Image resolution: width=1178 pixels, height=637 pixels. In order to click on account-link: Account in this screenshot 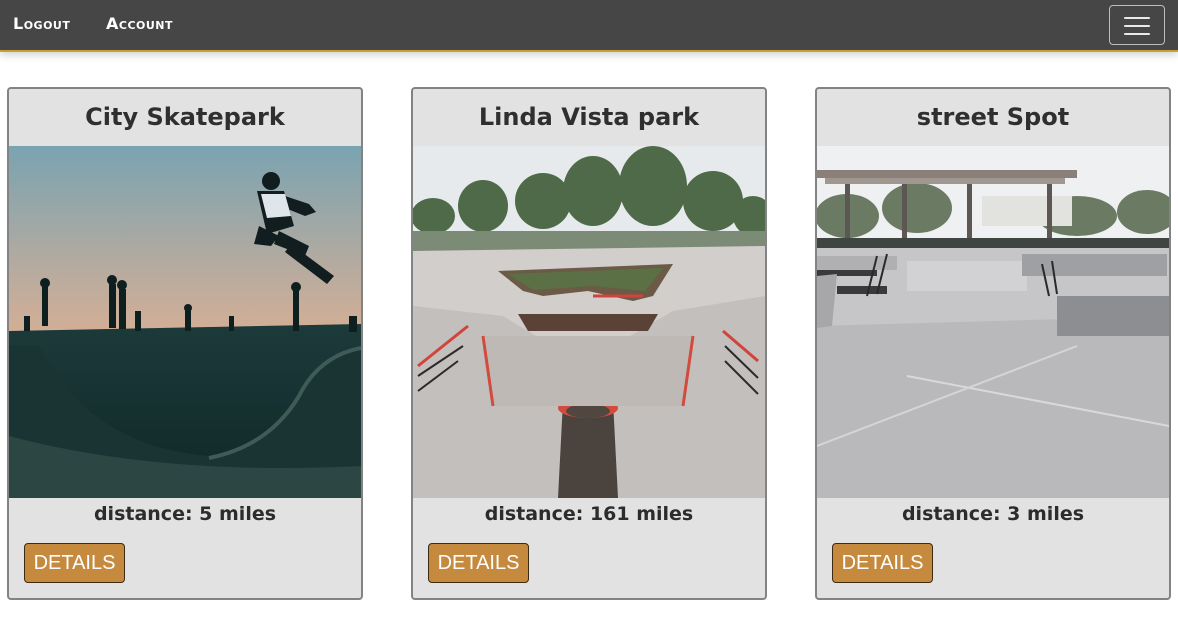, I will do `click(139, 23)`.